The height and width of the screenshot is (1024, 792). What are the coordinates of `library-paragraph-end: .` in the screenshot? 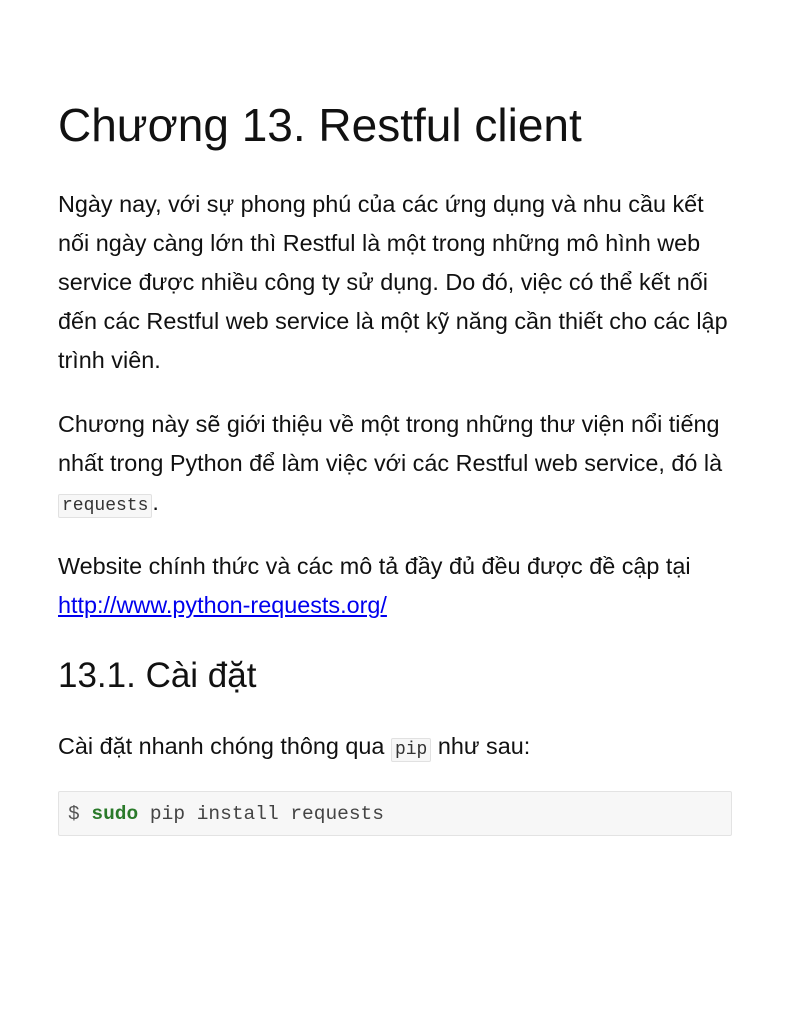 It's located at (155, 502).